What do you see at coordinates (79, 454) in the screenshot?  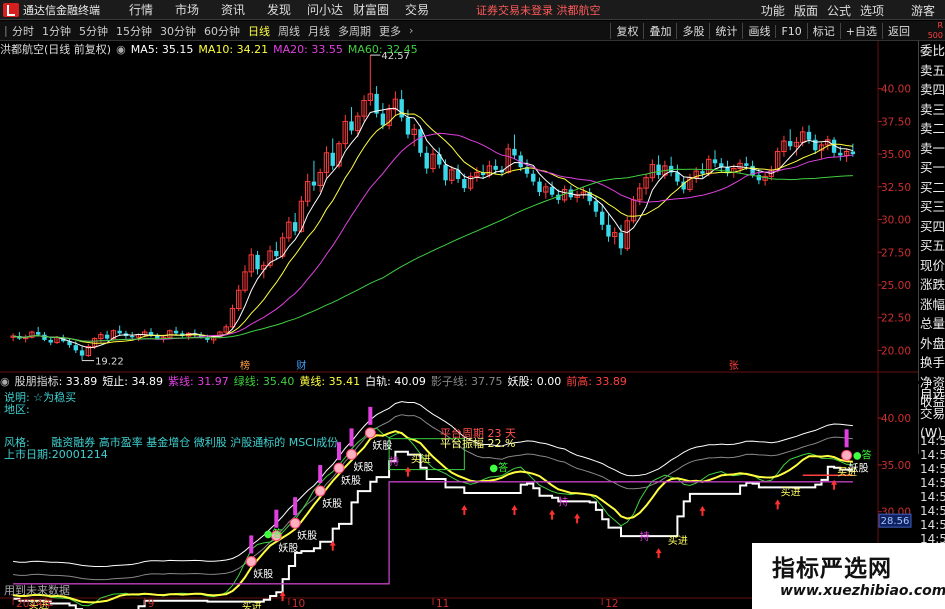 I see `listing-value: 20001214` at bounding box center [79, 454].